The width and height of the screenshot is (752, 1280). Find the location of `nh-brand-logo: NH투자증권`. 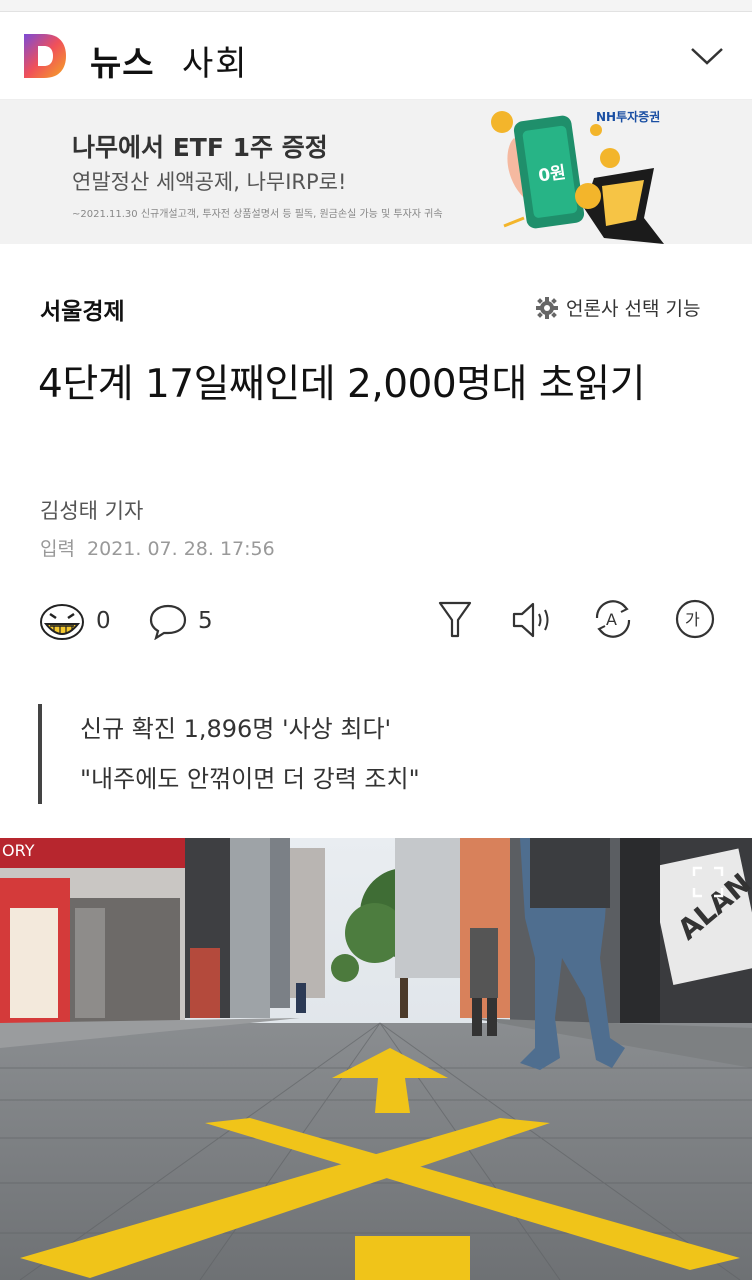

nh-brand-logo: NH투자증권 is located at coordinates (628, 117).